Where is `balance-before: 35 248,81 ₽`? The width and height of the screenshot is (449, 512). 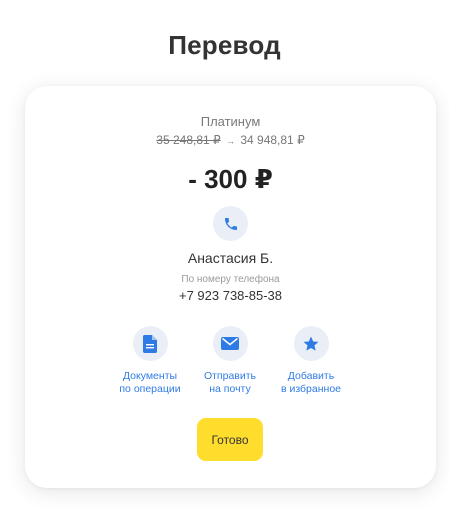 balance-before: 35 248,81 ₽ is located at coordinates (188, 140).